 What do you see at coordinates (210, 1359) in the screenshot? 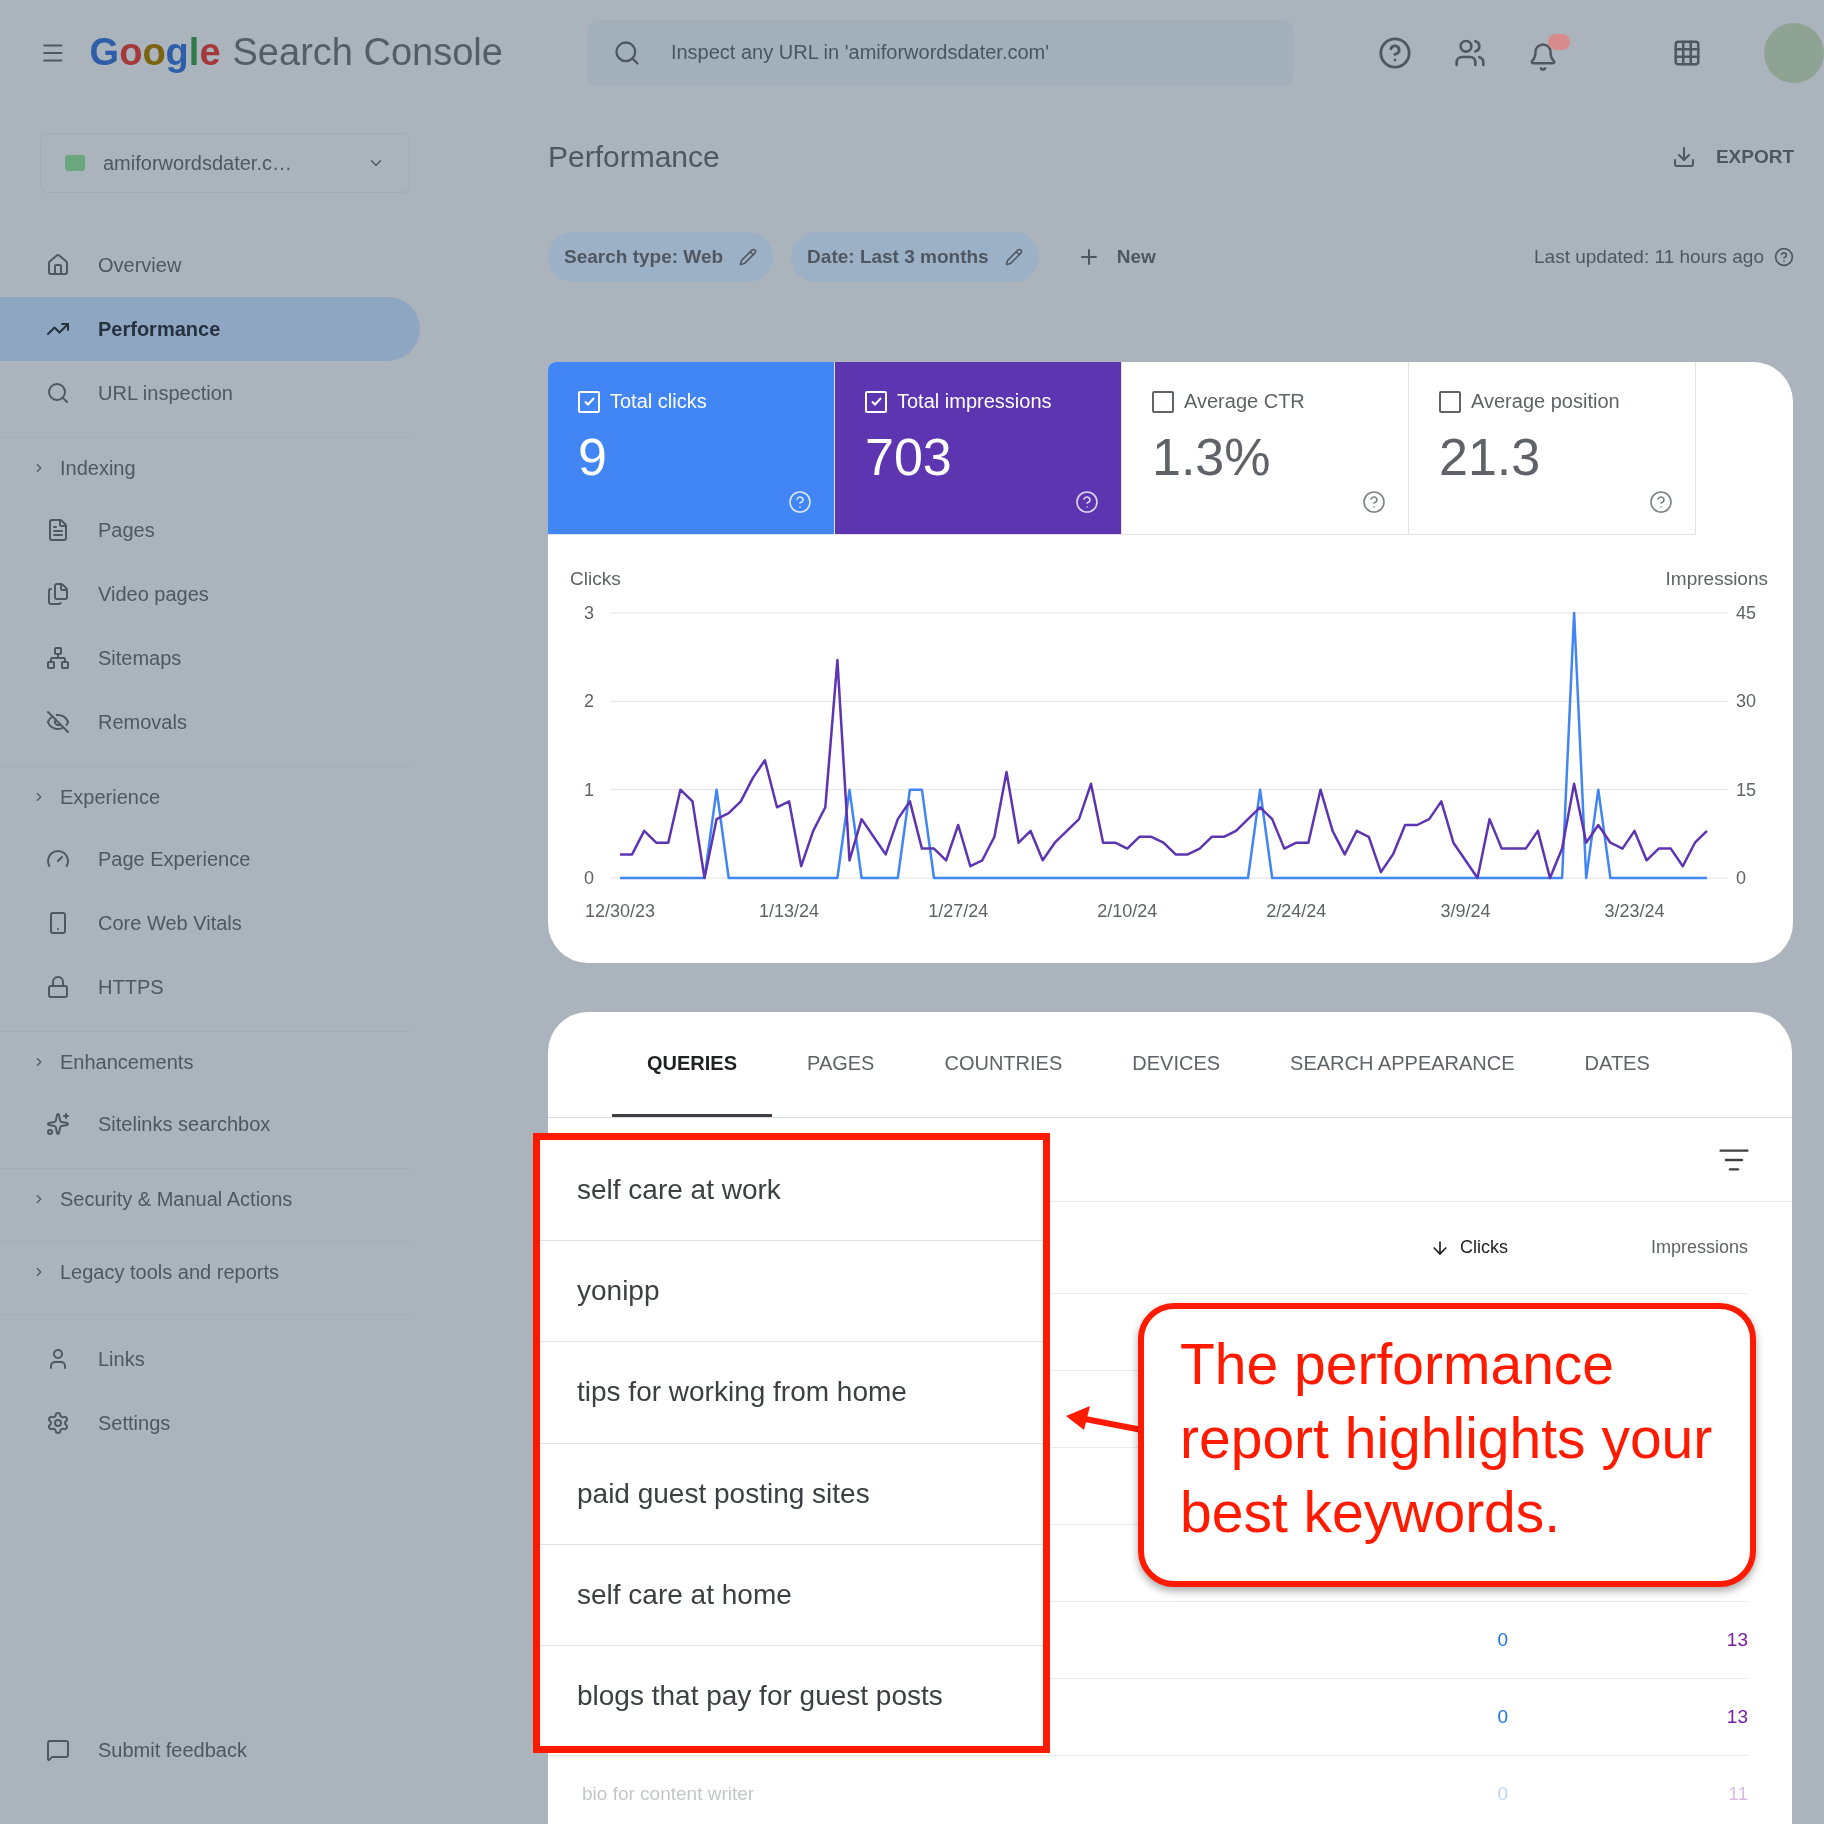
I see `sidebar-item: Links` at bounding box center [210, 1359].